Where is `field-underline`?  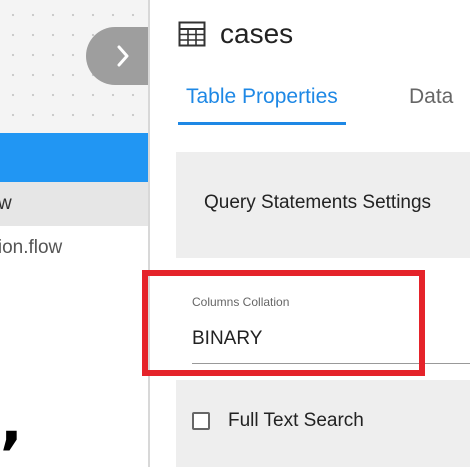 field-underline is located at coordinates (331, 363).